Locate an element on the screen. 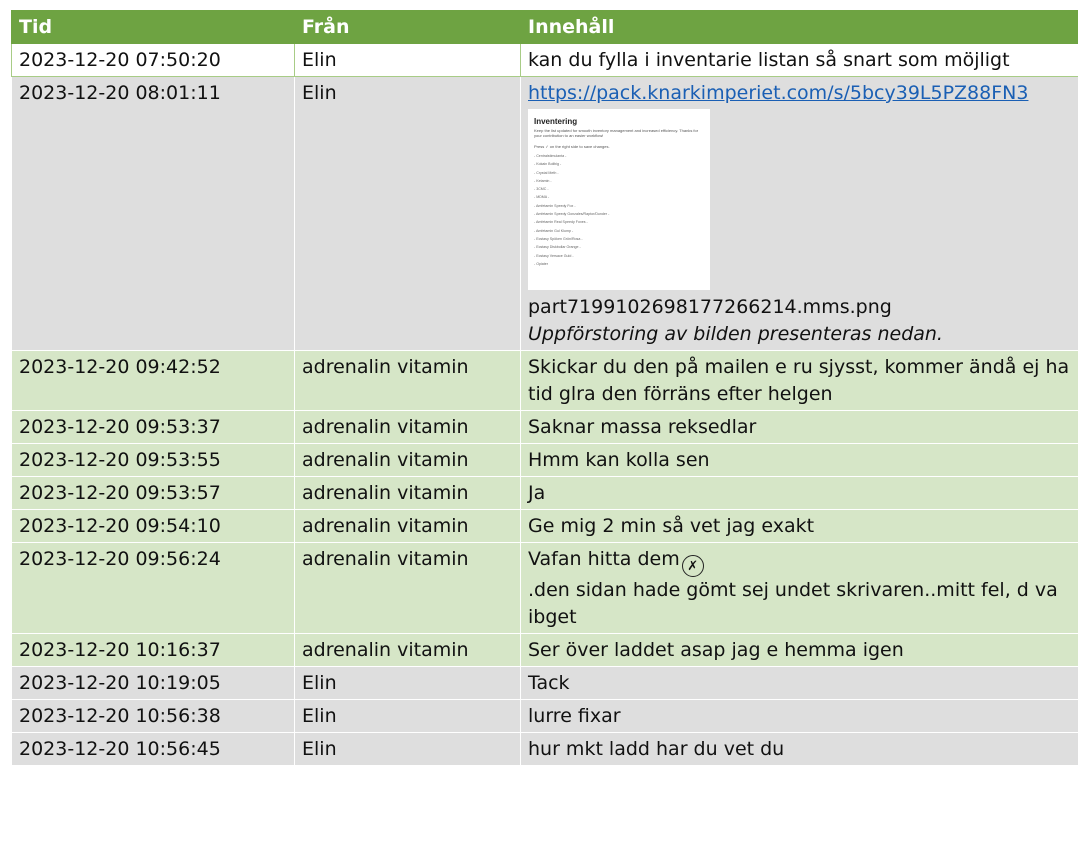  message-time: 2023-12-20 09:42:52 is located at coordinates (153, 380).